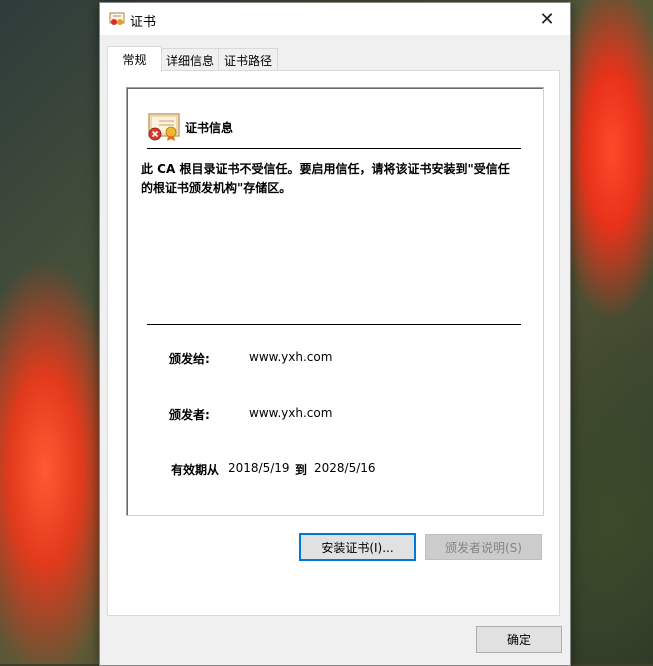 The image size is (653, 666). What do you see at coordinates (189, 415) in the screenshot?
I see `issued-by-label: 颁发者:` at bounding box center [189, 415].